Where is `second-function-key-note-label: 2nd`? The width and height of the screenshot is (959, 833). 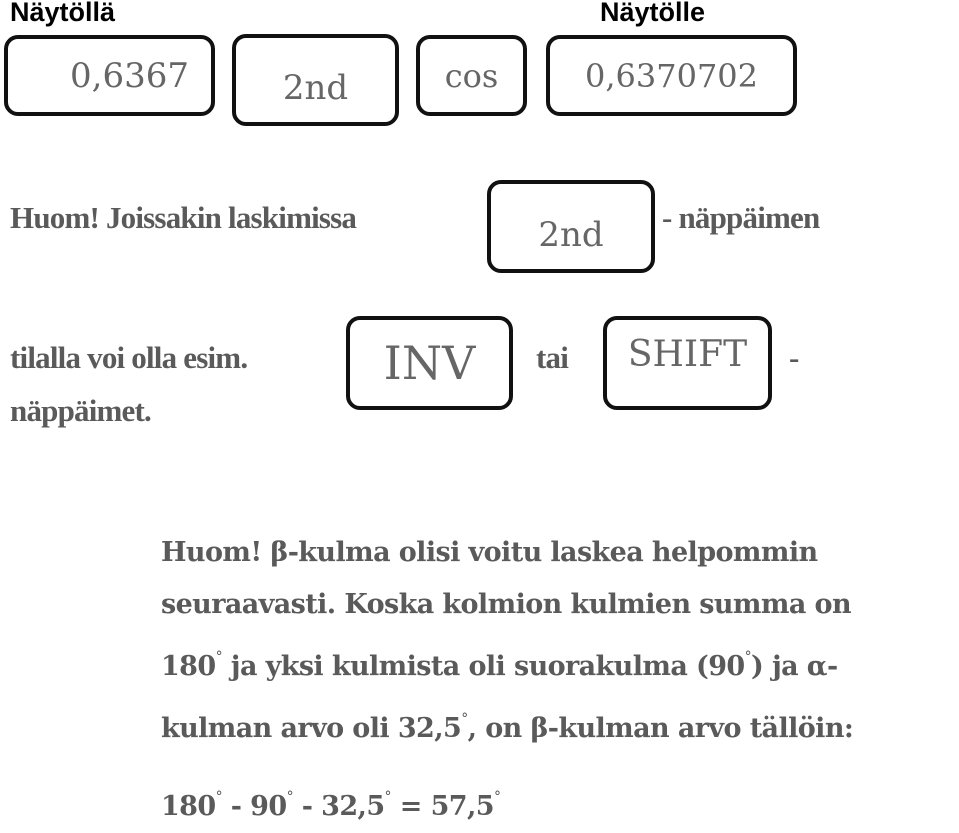
second-function-key-note-label: 2nd is located at coordinates (571, 234).